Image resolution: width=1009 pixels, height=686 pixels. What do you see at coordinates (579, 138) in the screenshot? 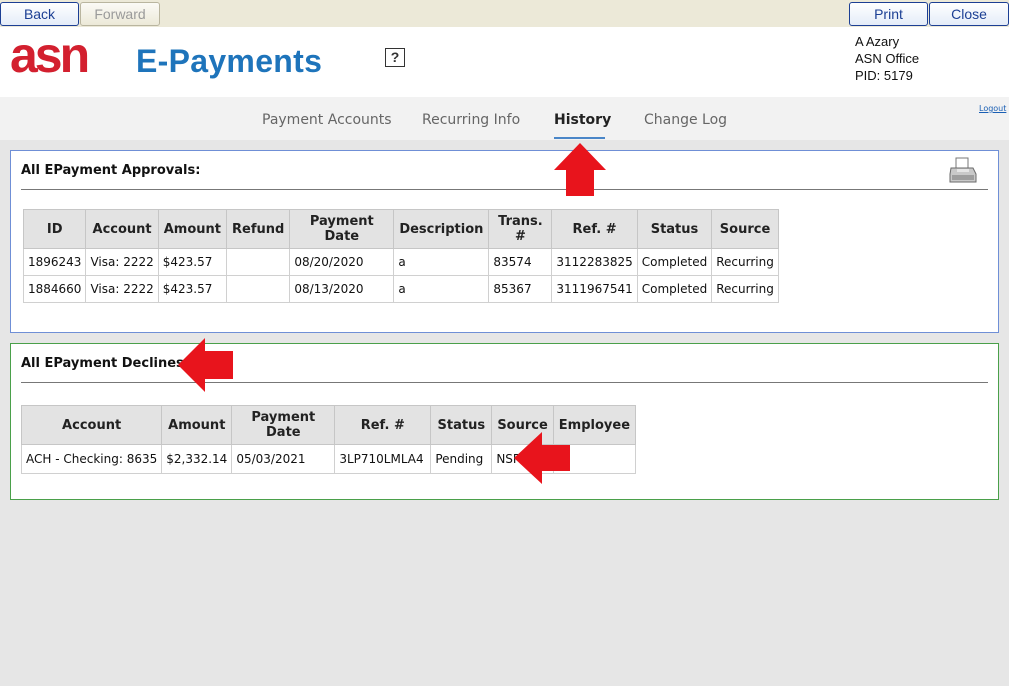
I see `active-tab-indicator` at bounding box center [579, 138].